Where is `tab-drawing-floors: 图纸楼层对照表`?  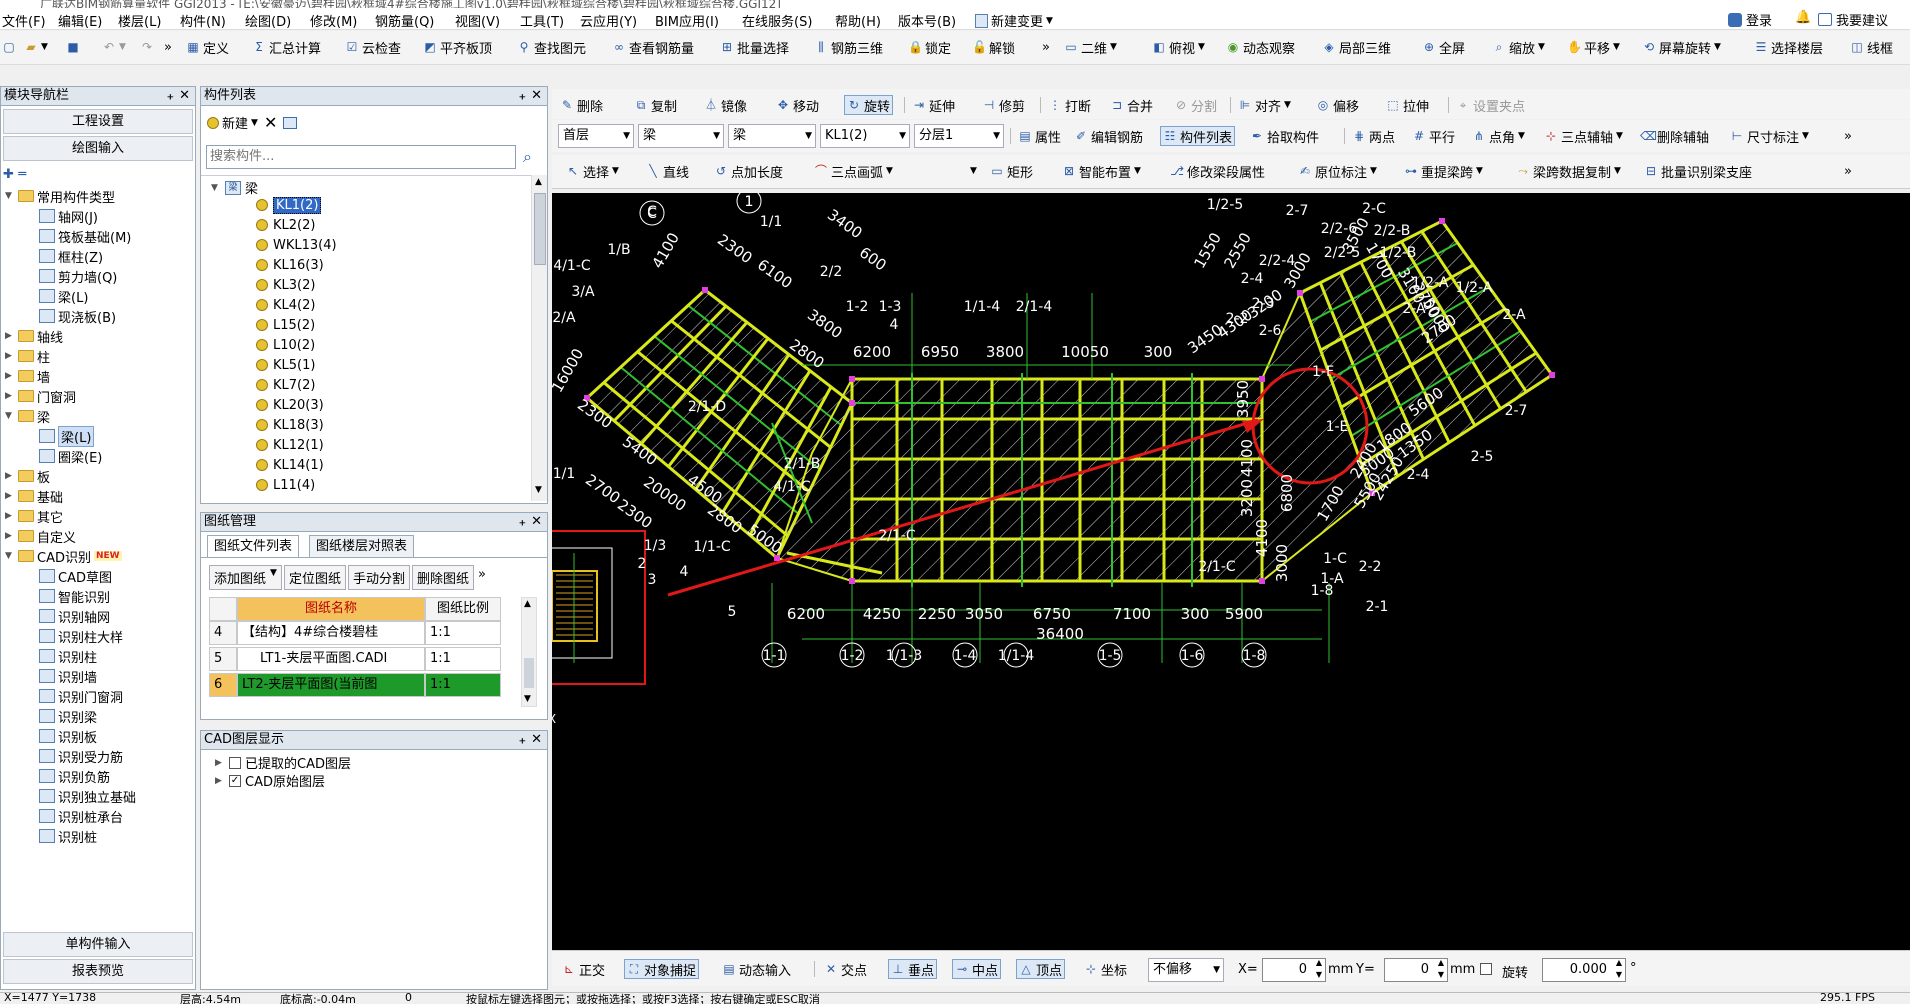 tab-drawing-floors: 图纸楼层对照表 is located at coordinates (362, 546).